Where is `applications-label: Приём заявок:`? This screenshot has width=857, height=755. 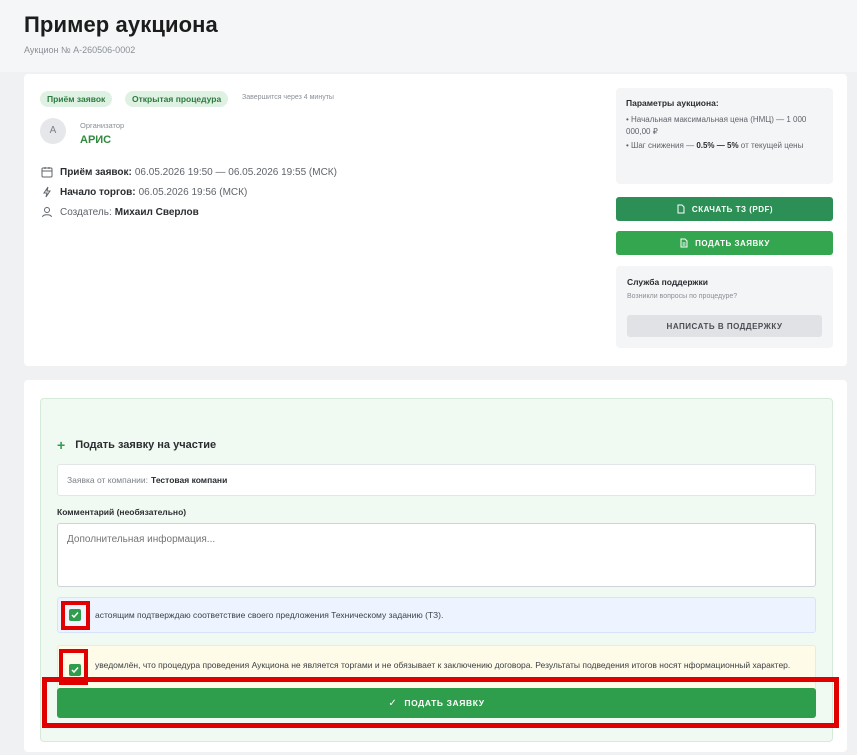
applications-label: Приём заявок: is located at coordinates (96, 172).